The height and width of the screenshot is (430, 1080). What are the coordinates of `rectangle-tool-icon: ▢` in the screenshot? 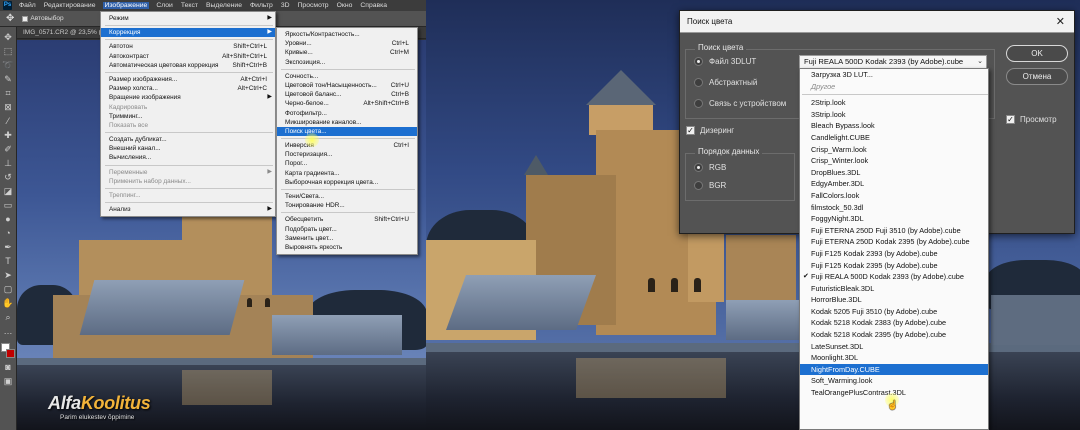 It's located at (8, 289).